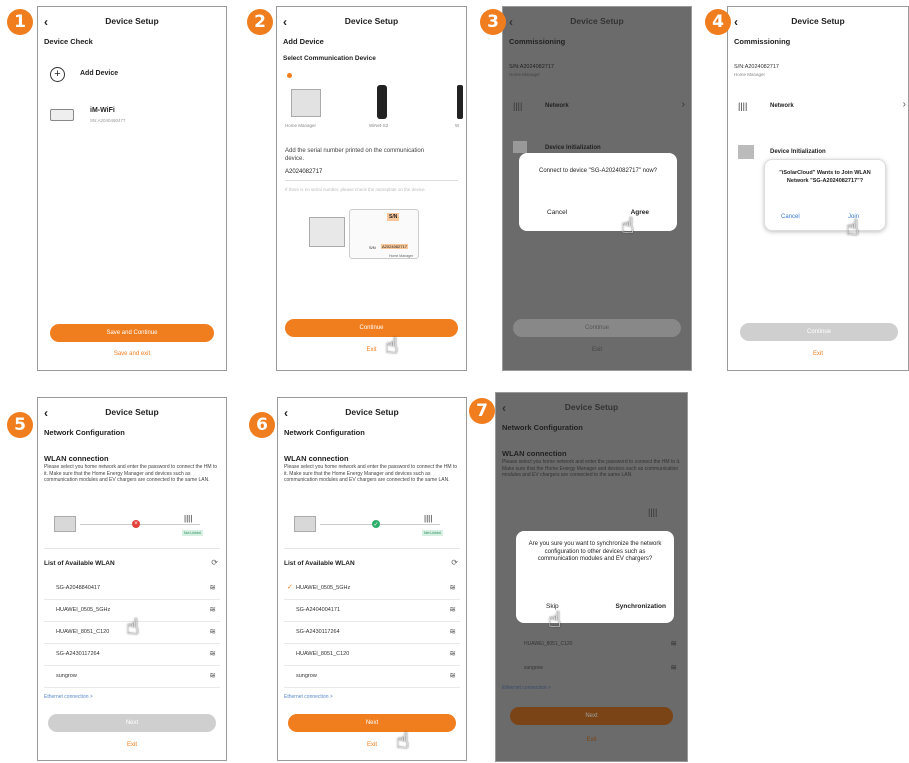 The image size is (909, 763). Describe the element at coordinates (289, 75) in the screenshot. I see `radio-selected-icon` at that location.